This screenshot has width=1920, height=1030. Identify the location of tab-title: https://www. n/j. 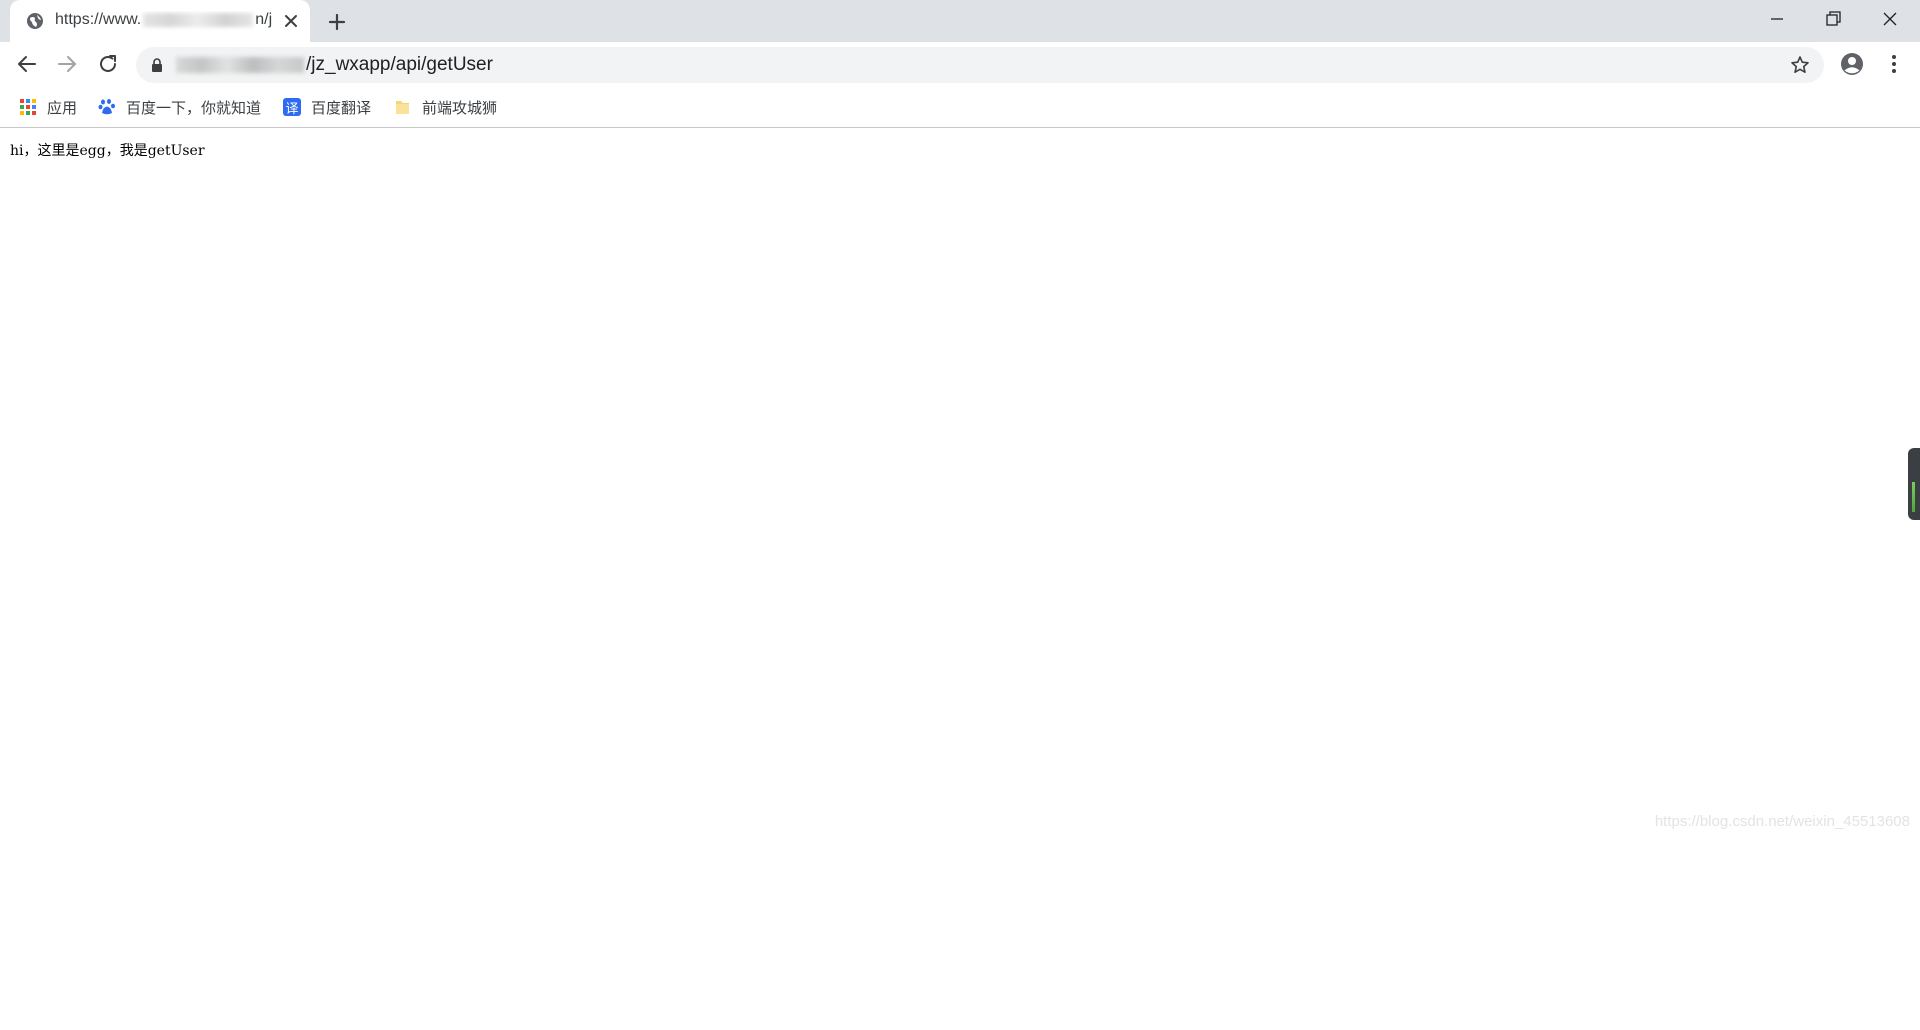
(167, 21).